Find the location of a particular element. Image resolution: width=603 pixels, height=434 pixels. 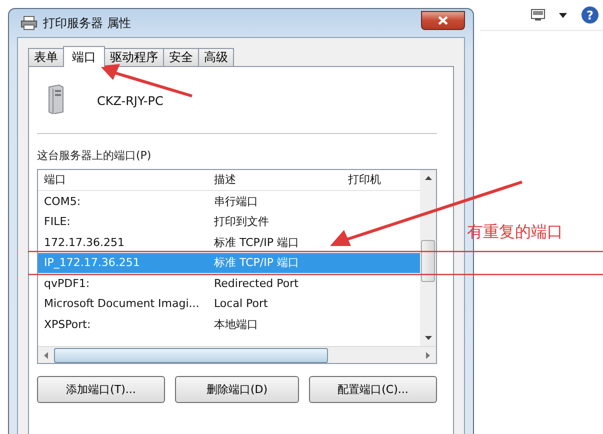

server-tower-icon is located at coordinates (56, 99).